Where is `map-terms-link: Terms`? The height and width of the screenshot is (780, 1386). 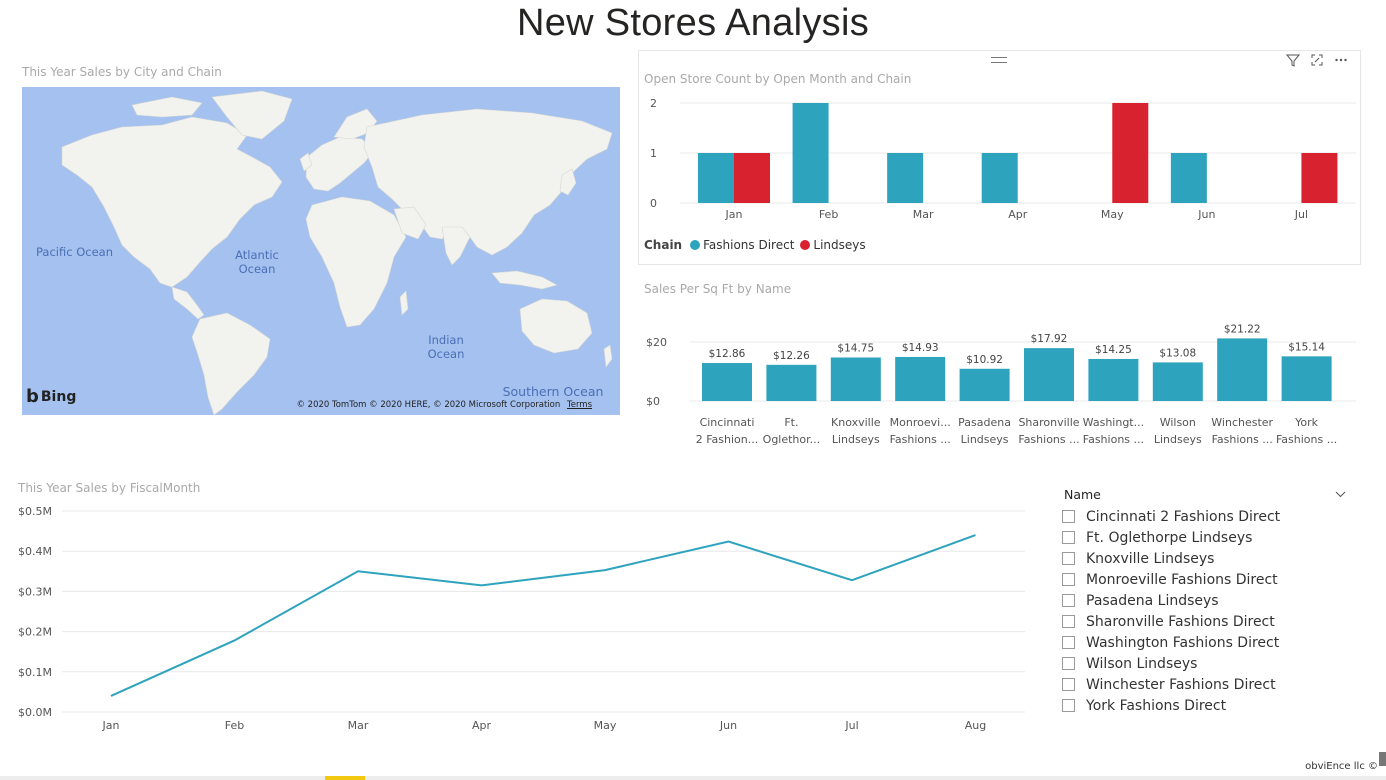
map-terms-link: Terms is located at coordinates (579, 405).